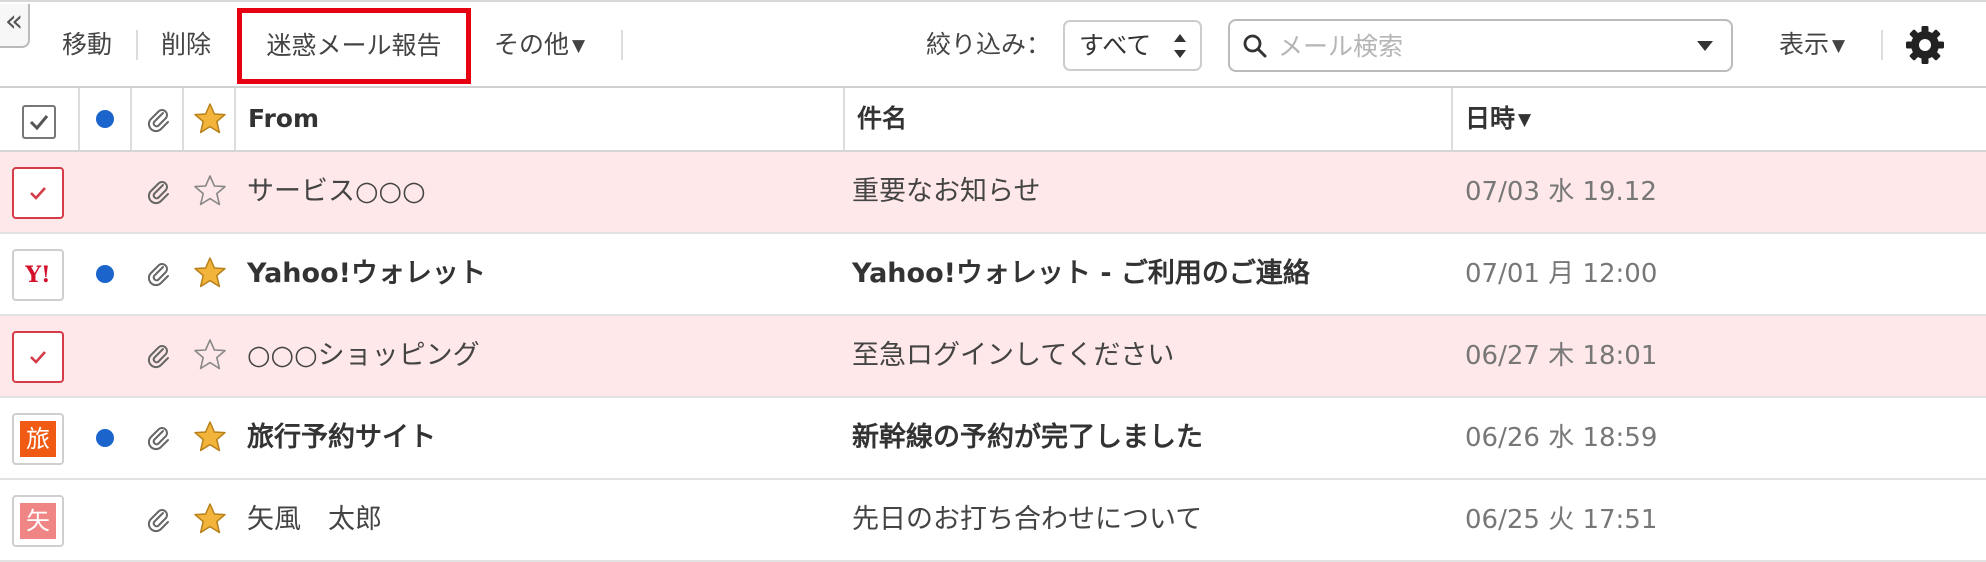 Image resolution: width=1986 pixels, height=562 pixels. Describe the element at coordinates (314, 519) in the screenshot. I see `row-from: 矢風 太郎` at that location.